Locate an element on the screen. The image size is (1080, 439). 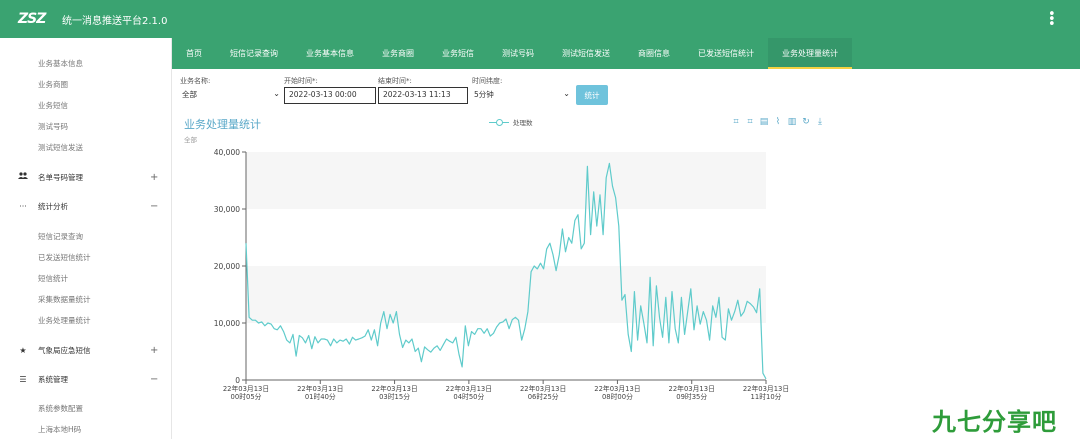
x-tick-label: 08时00分 is located at coordinates (617, 396).